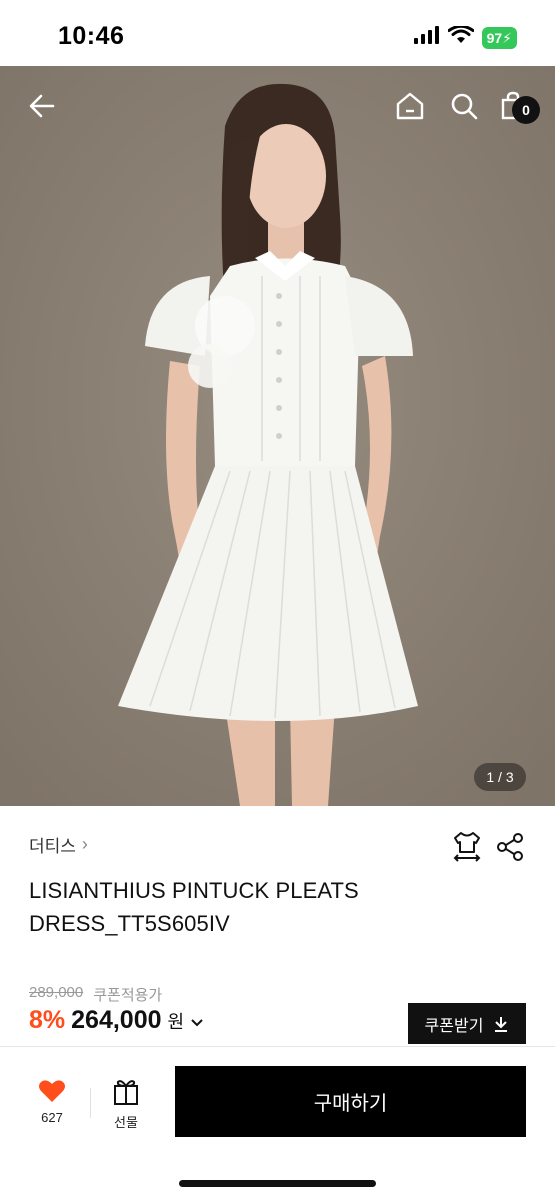 The width and height of the screenshot is (555, 1200). Describe the element at coordinates (510, 847) in the screenshot. I see `share-icon` at that location.